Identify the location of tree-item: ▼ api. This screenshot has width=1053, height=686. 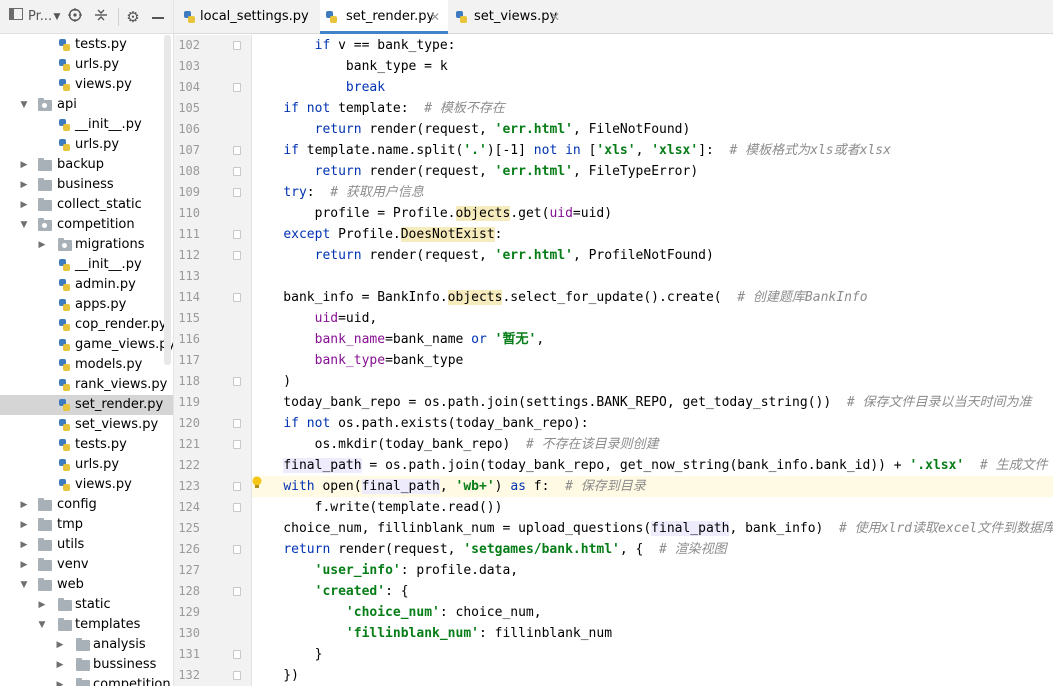
(86, 105).